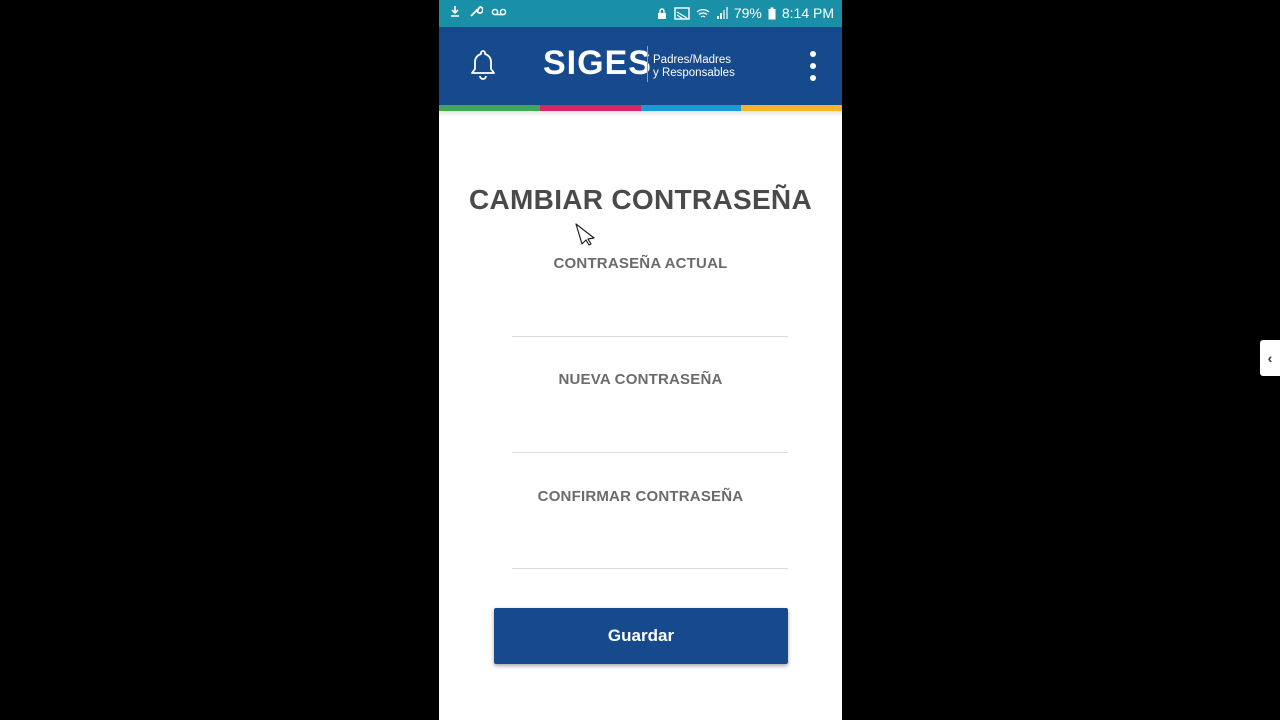 The height and width of the screenshot is (720, 1280). Describe the element at coordinates (640, 496) in the screenshot. I see `confirm-password-label: CONFIRMAR CONTRASEÑA` at that location.